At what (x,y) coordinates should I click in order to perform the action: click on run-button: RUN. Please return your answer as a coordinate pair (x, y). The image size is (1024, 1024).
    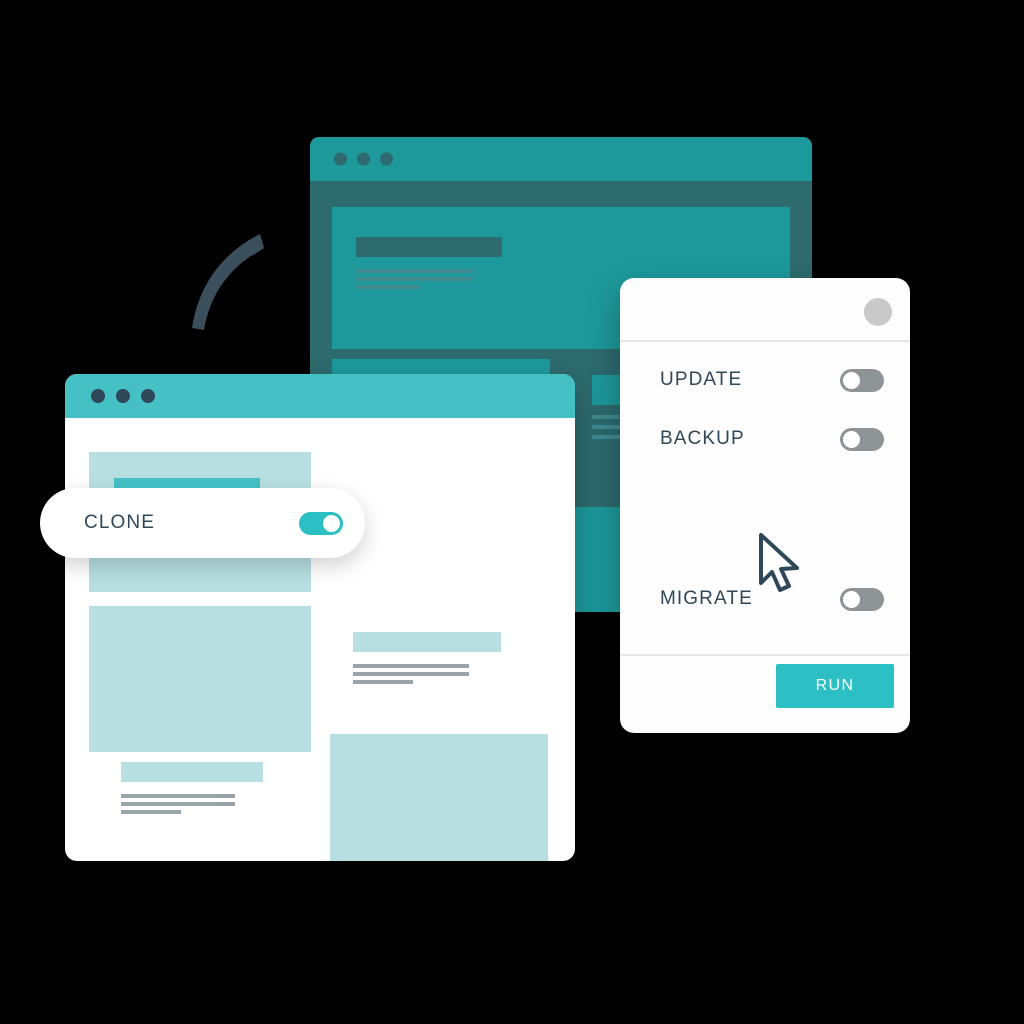
    Looking at the image, I should click on (835, 686).